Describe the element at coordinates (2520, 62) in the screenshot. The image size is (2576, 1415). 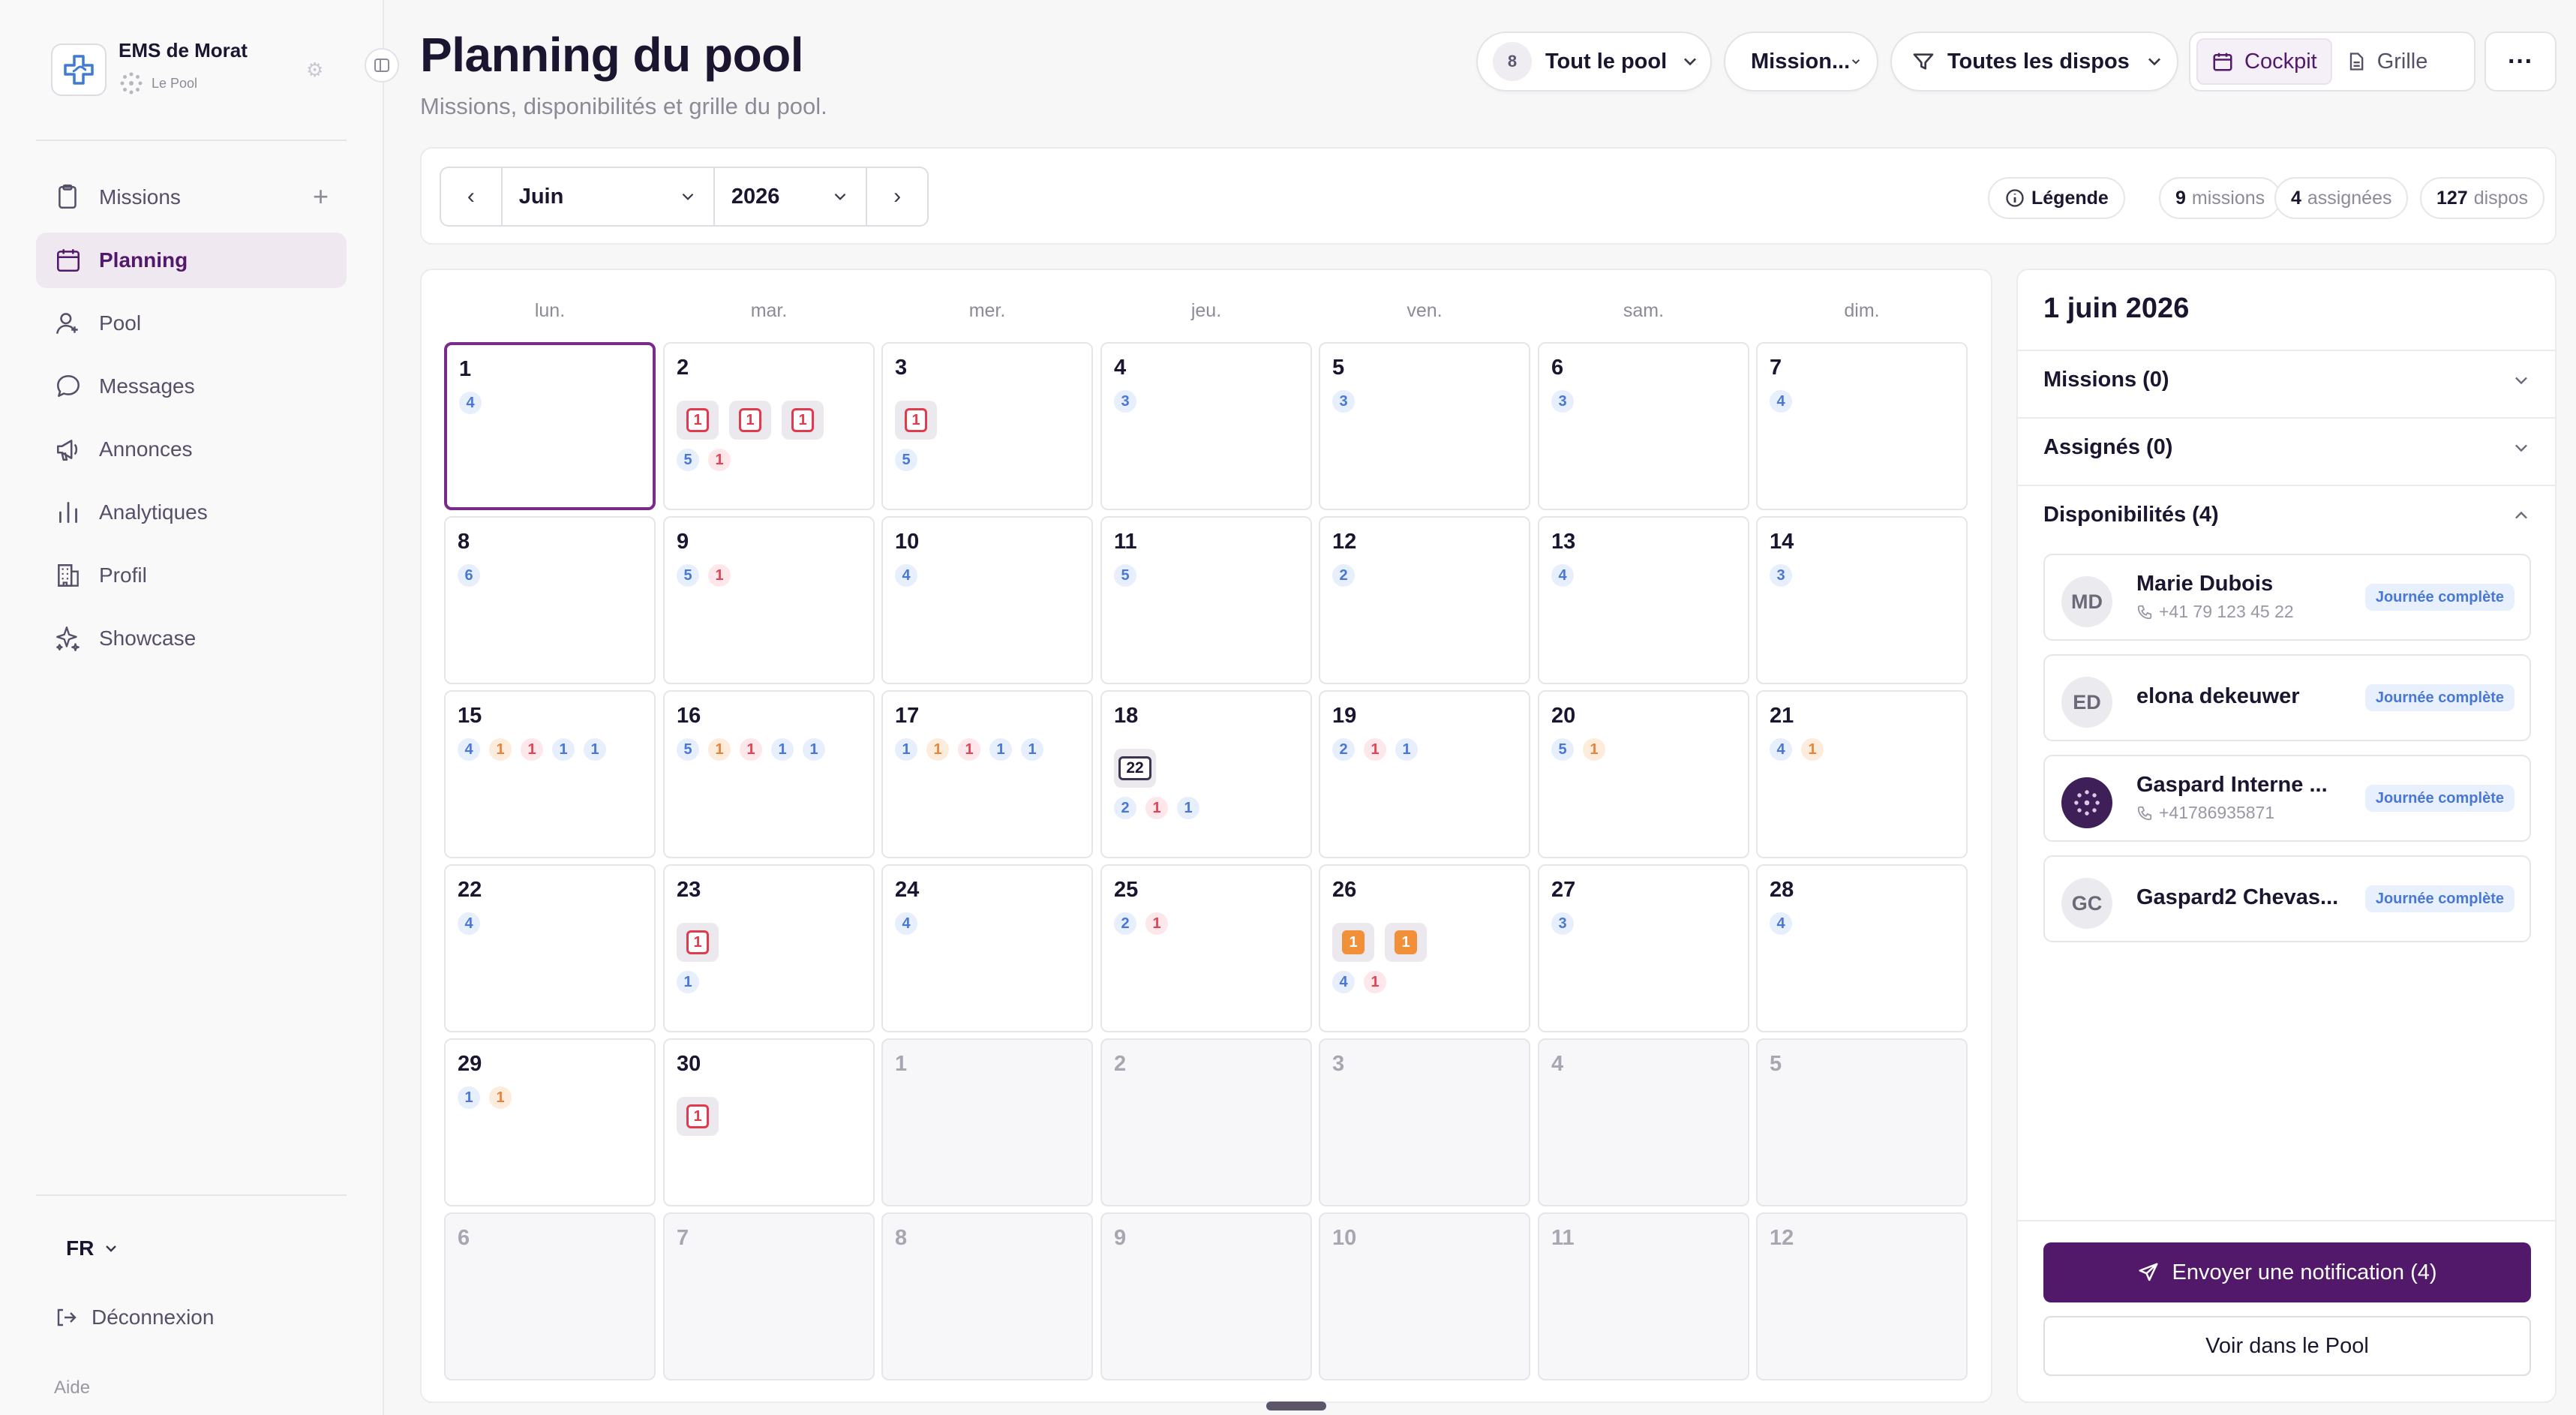
I see `more-options-button: ···` at that location.